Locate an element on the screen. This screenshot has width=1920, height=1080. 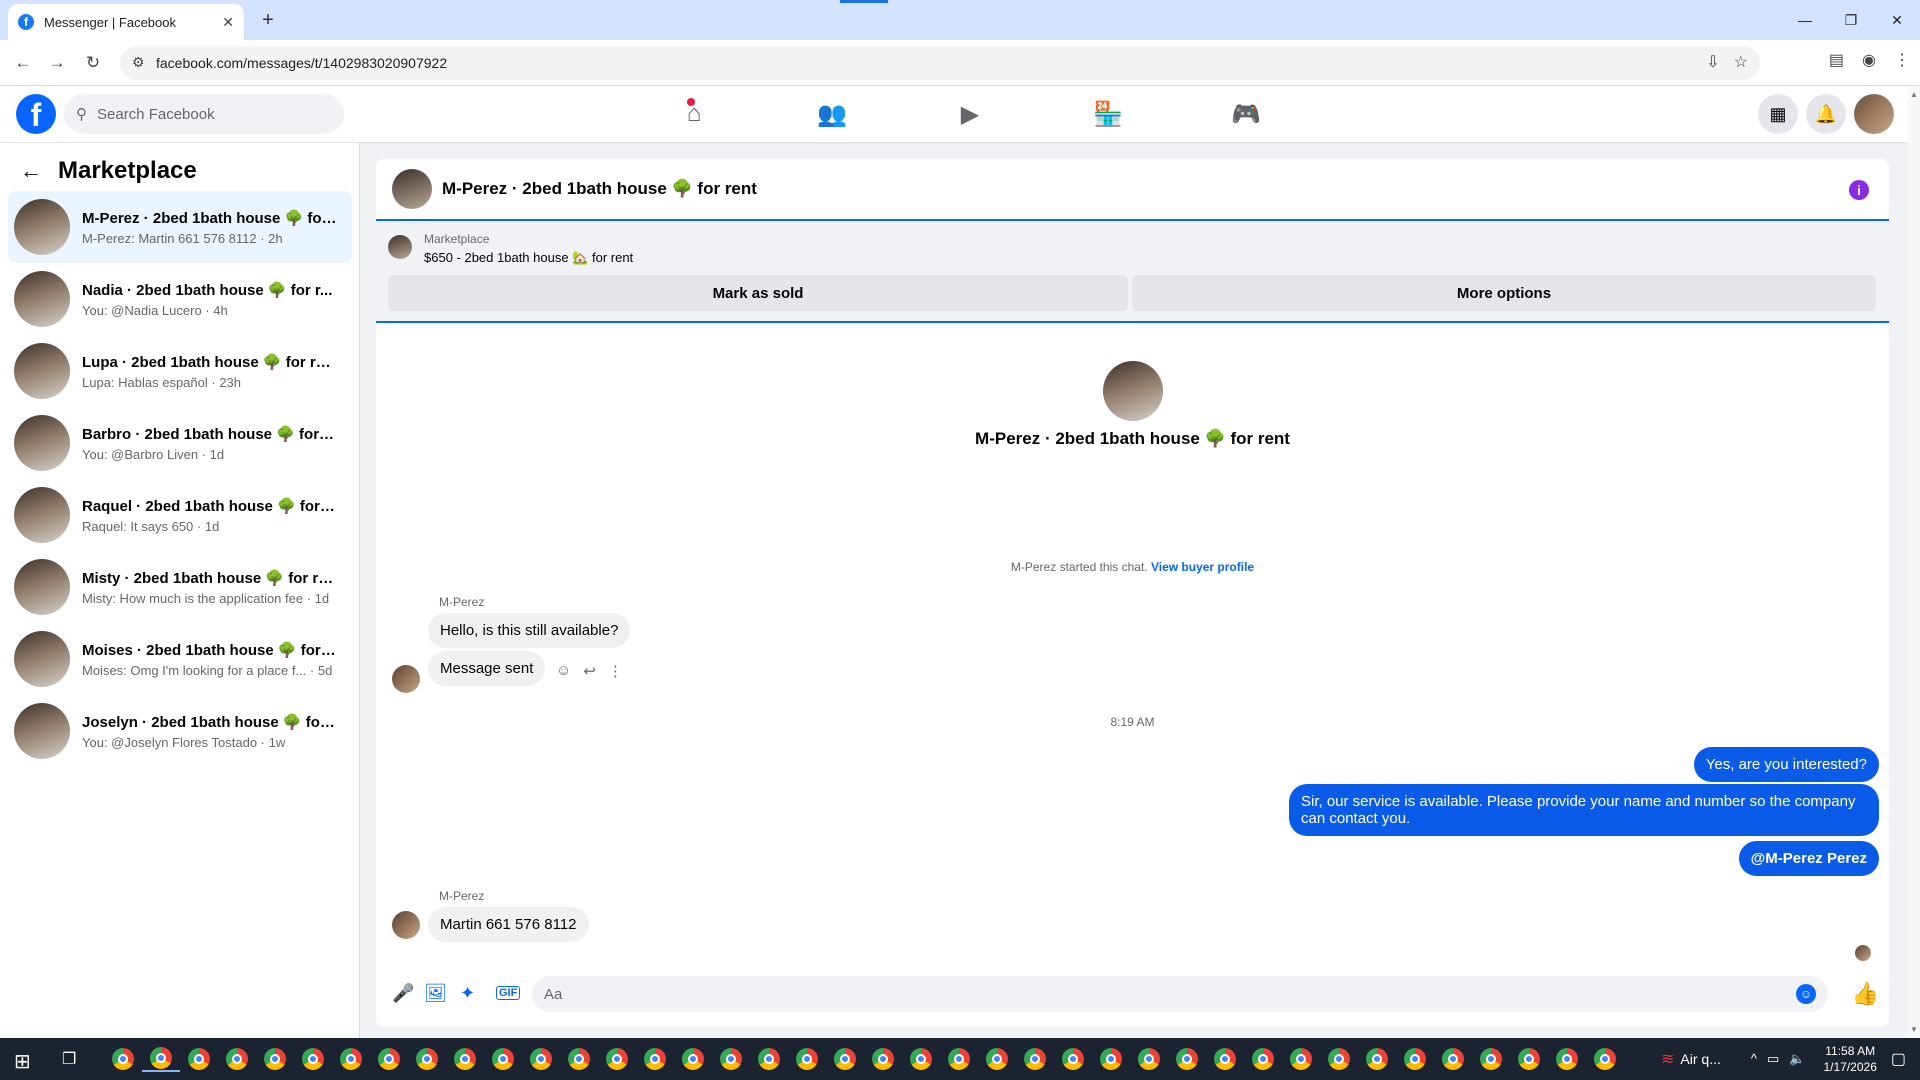
reload-icon: ↻ is located at coordinates (93, 63).